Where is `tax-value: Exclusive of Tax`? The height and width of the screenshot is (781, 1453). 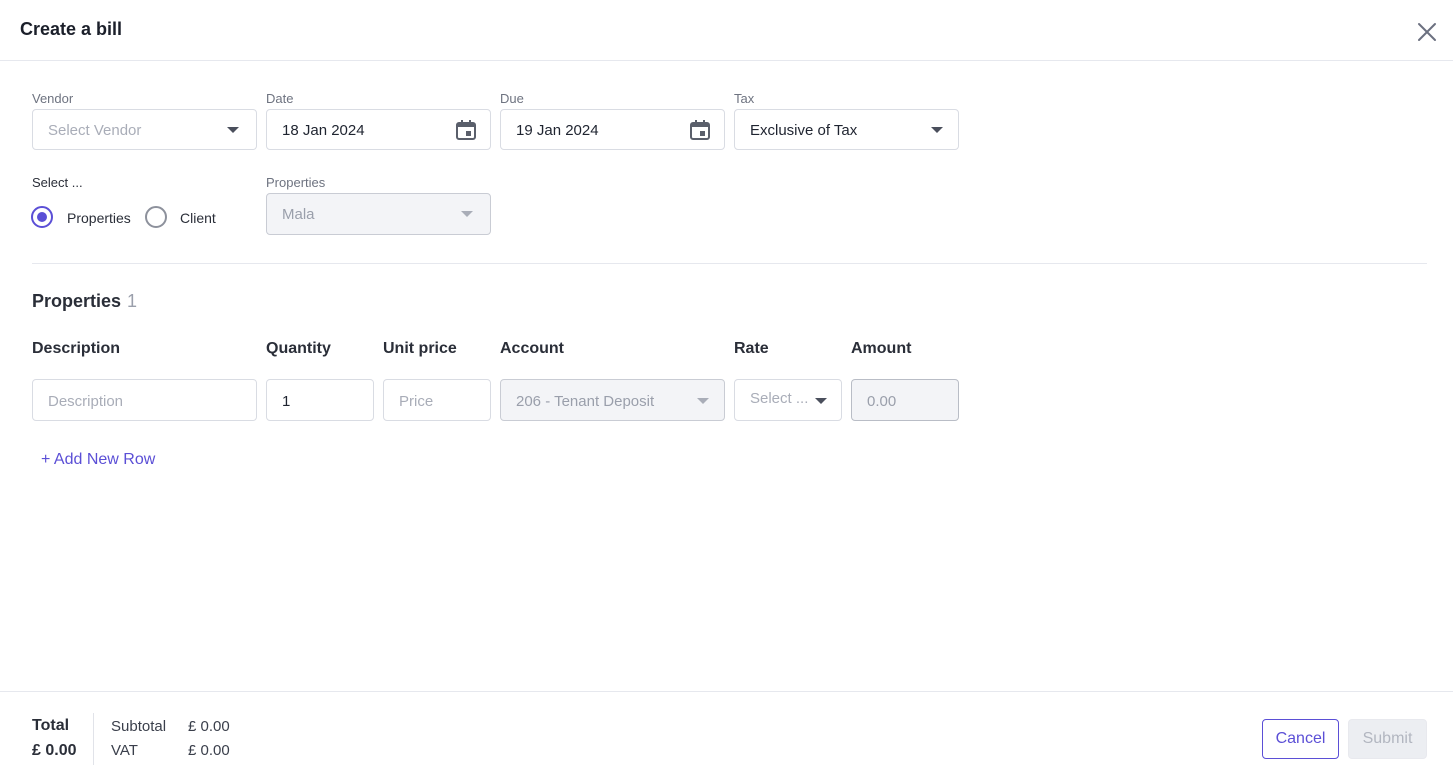
tax-value: Exclusive of Tax is located at coordinates (804, 130).